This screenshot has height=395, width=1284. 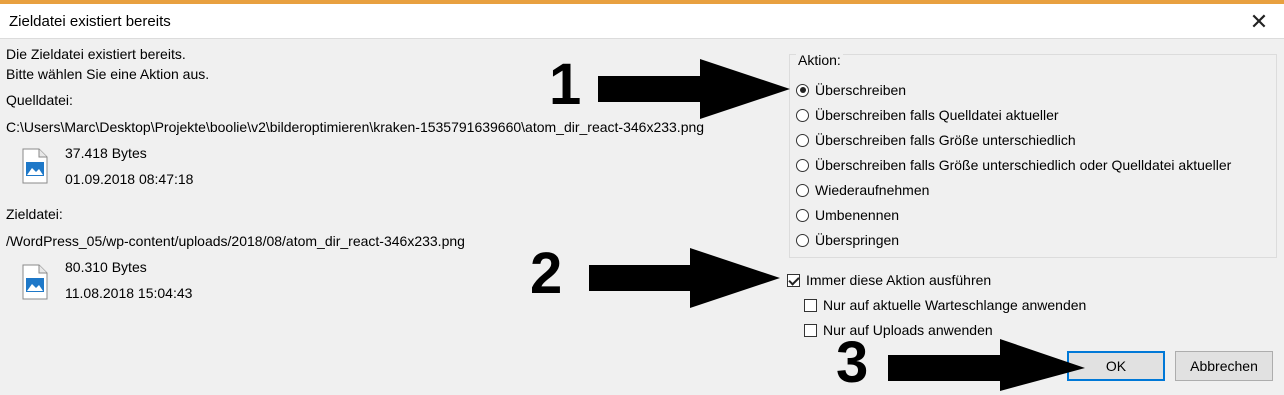 I want to click on radio-label: Überschreiben falls Quelldatei aktueller, so click(x=937, y=115).